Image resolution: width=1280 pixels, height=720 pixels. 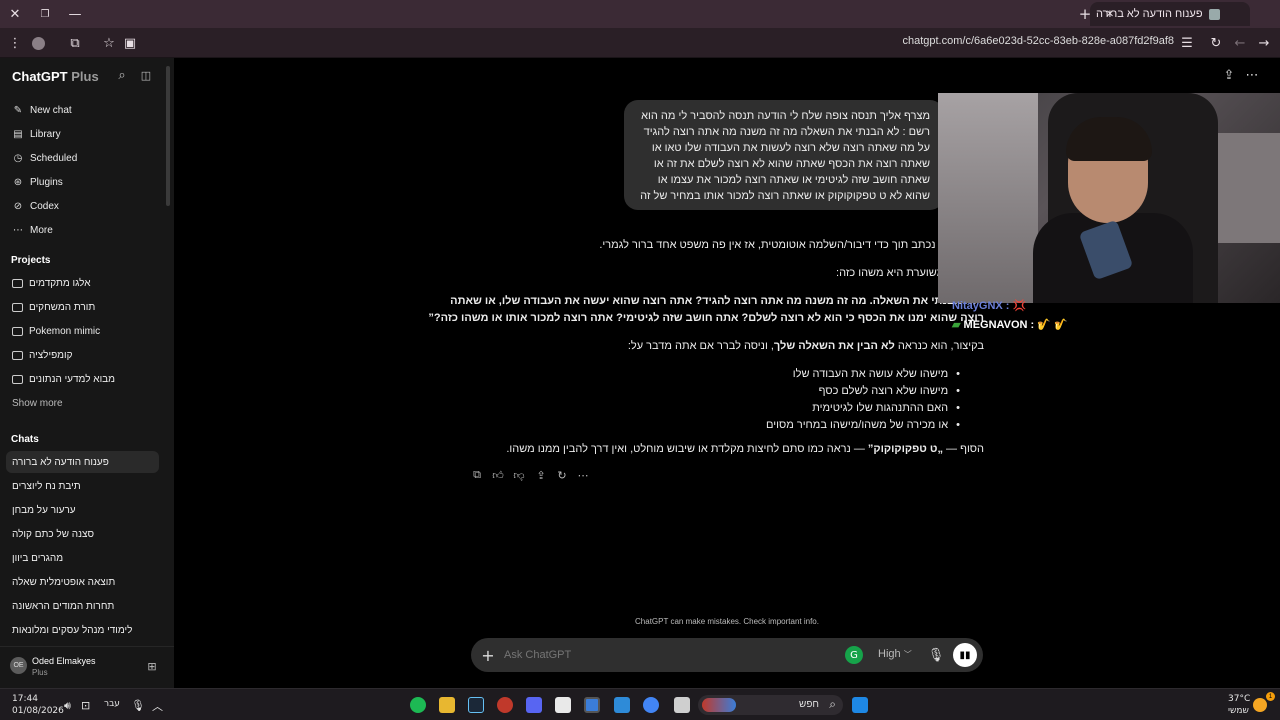 What do you see at coordinates (895, 654) in the screenshot?
I see `model-selector: High ﹀` at bounding box center [895, 654].